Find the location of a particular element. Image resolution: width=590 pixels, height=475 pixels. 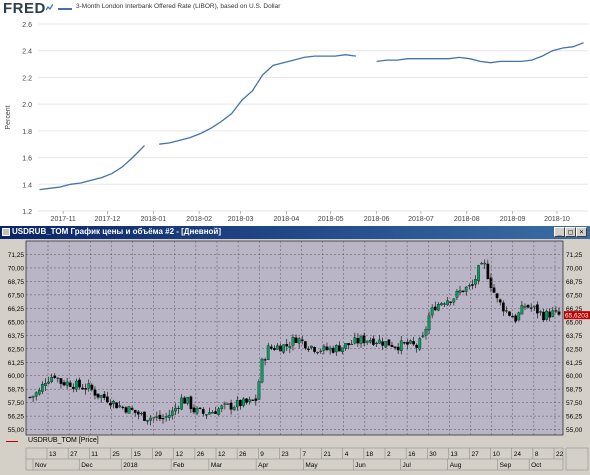

x-day-label: 27 is located at coordinates (476, 454).